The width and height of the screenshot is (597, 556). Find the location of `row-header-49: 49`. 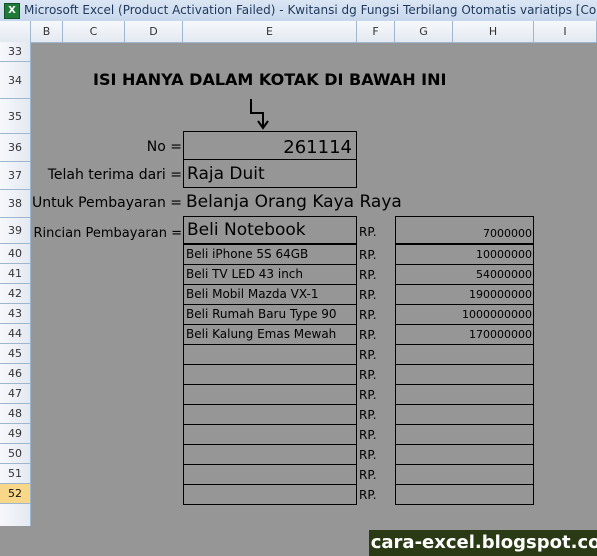

row-header-49: 49 is located at coordinates (15, 434).